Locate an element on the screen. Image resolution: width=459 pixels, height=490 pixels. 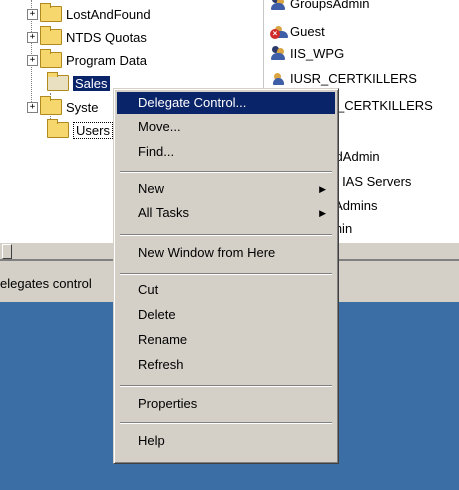
tree-item-sales: Sales is located at coordinates (78, 83).